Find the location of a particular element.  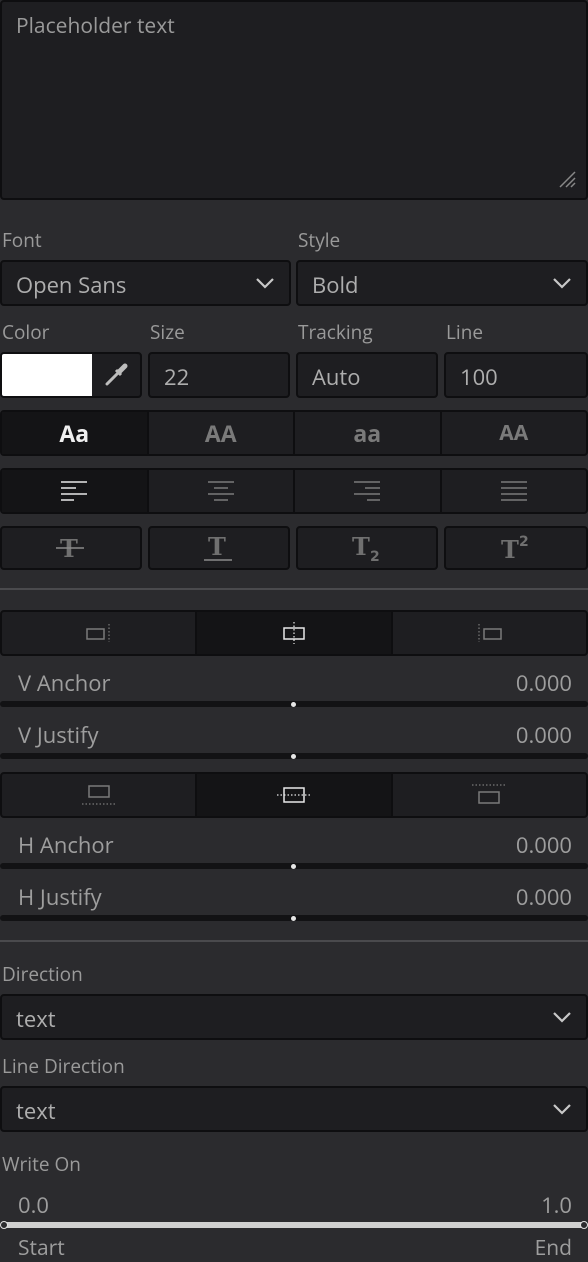

anchor-bottom-icon is located at coordinates (98, 795).